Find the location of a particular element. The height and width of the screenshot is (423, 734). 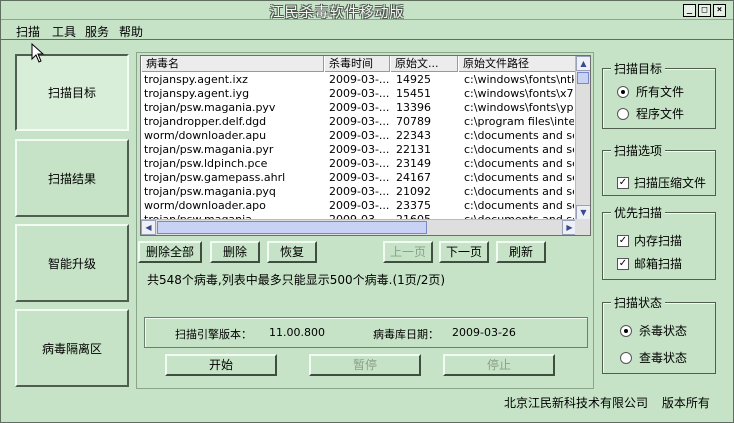

scroll-down-icon: ▼ is located at coordinates (583, 212).